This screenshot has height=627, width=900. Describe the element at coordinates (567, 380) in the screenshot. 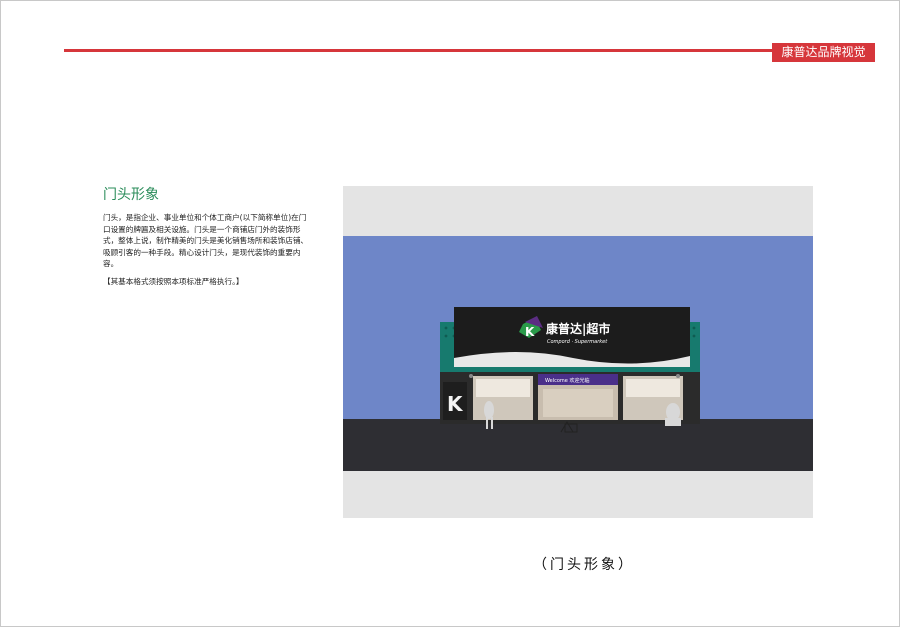

I see `welcome-text: Welcome 欢迎光临` at that location.